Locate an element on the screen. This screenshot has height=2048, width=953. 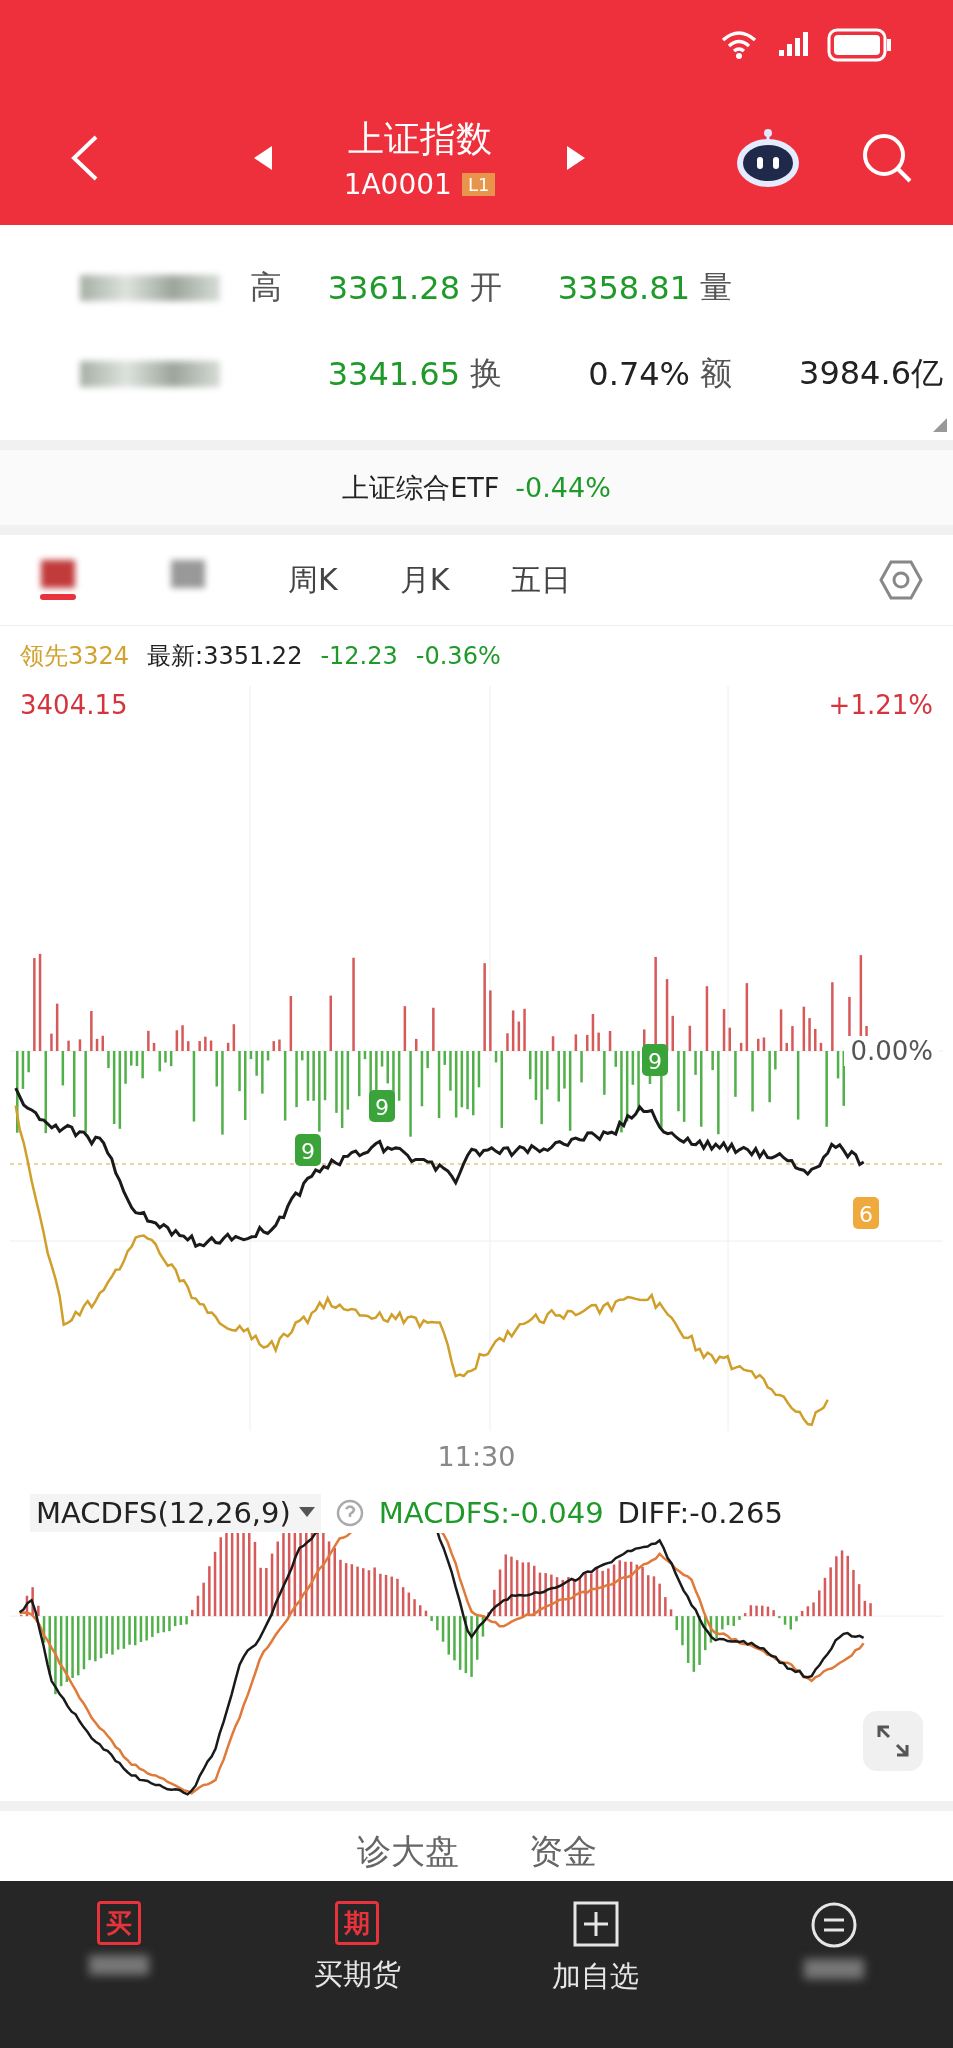
latest-price: 最新:3351.22 is located at coordinates (225, 656).